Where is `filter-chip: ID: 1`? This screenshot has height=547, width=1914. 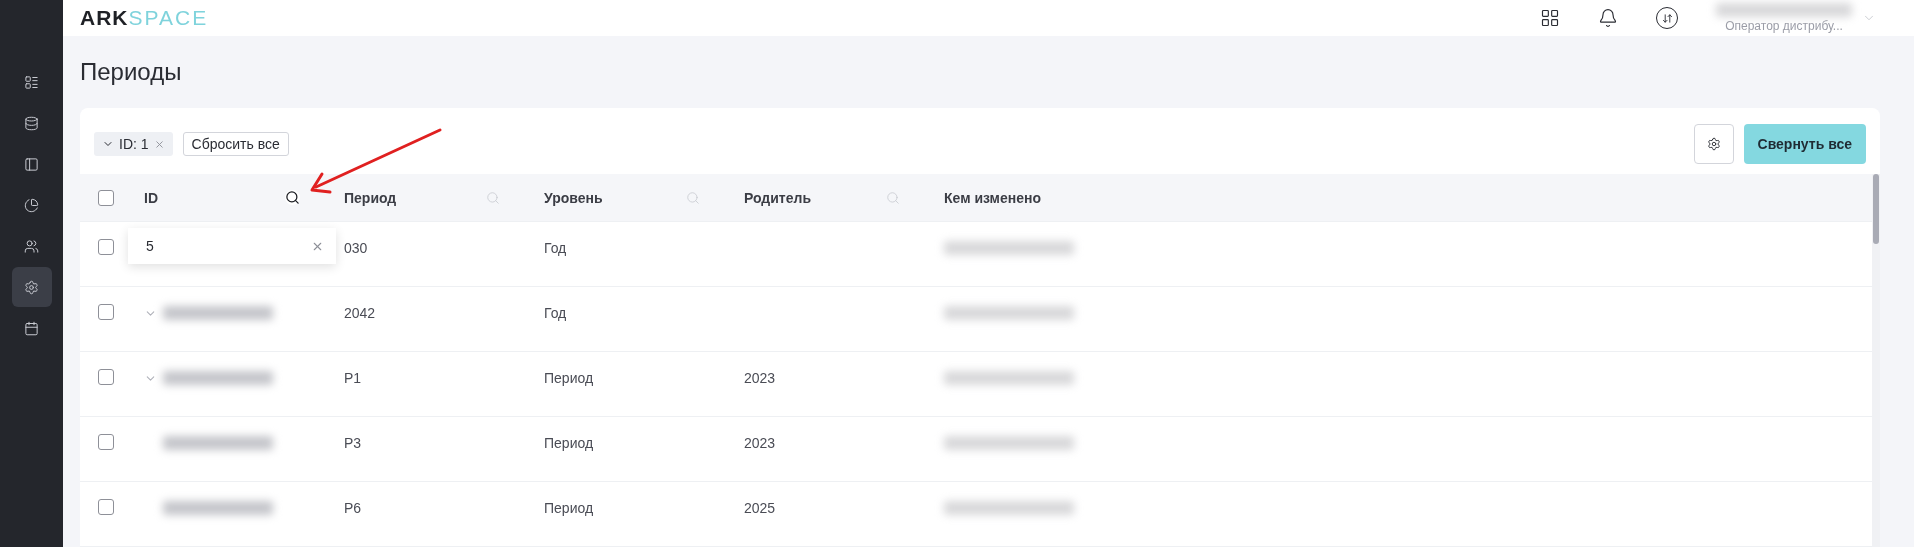
filter-chip: ID: 1 is located at coordinates (133, 144).